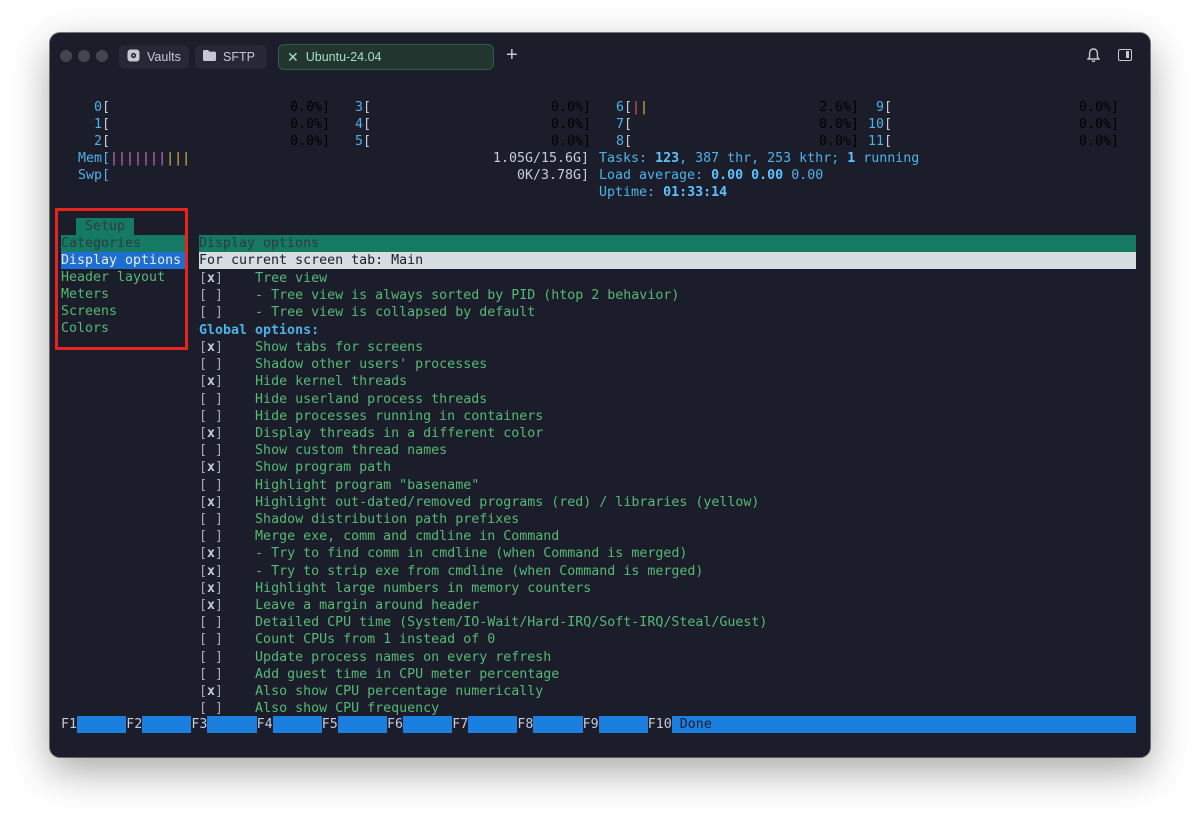 The image size is (1200, 824). Describe the element at coordinates (363, 141) in the screenshot. I see `cpu-meter-5: 5[` at that location.